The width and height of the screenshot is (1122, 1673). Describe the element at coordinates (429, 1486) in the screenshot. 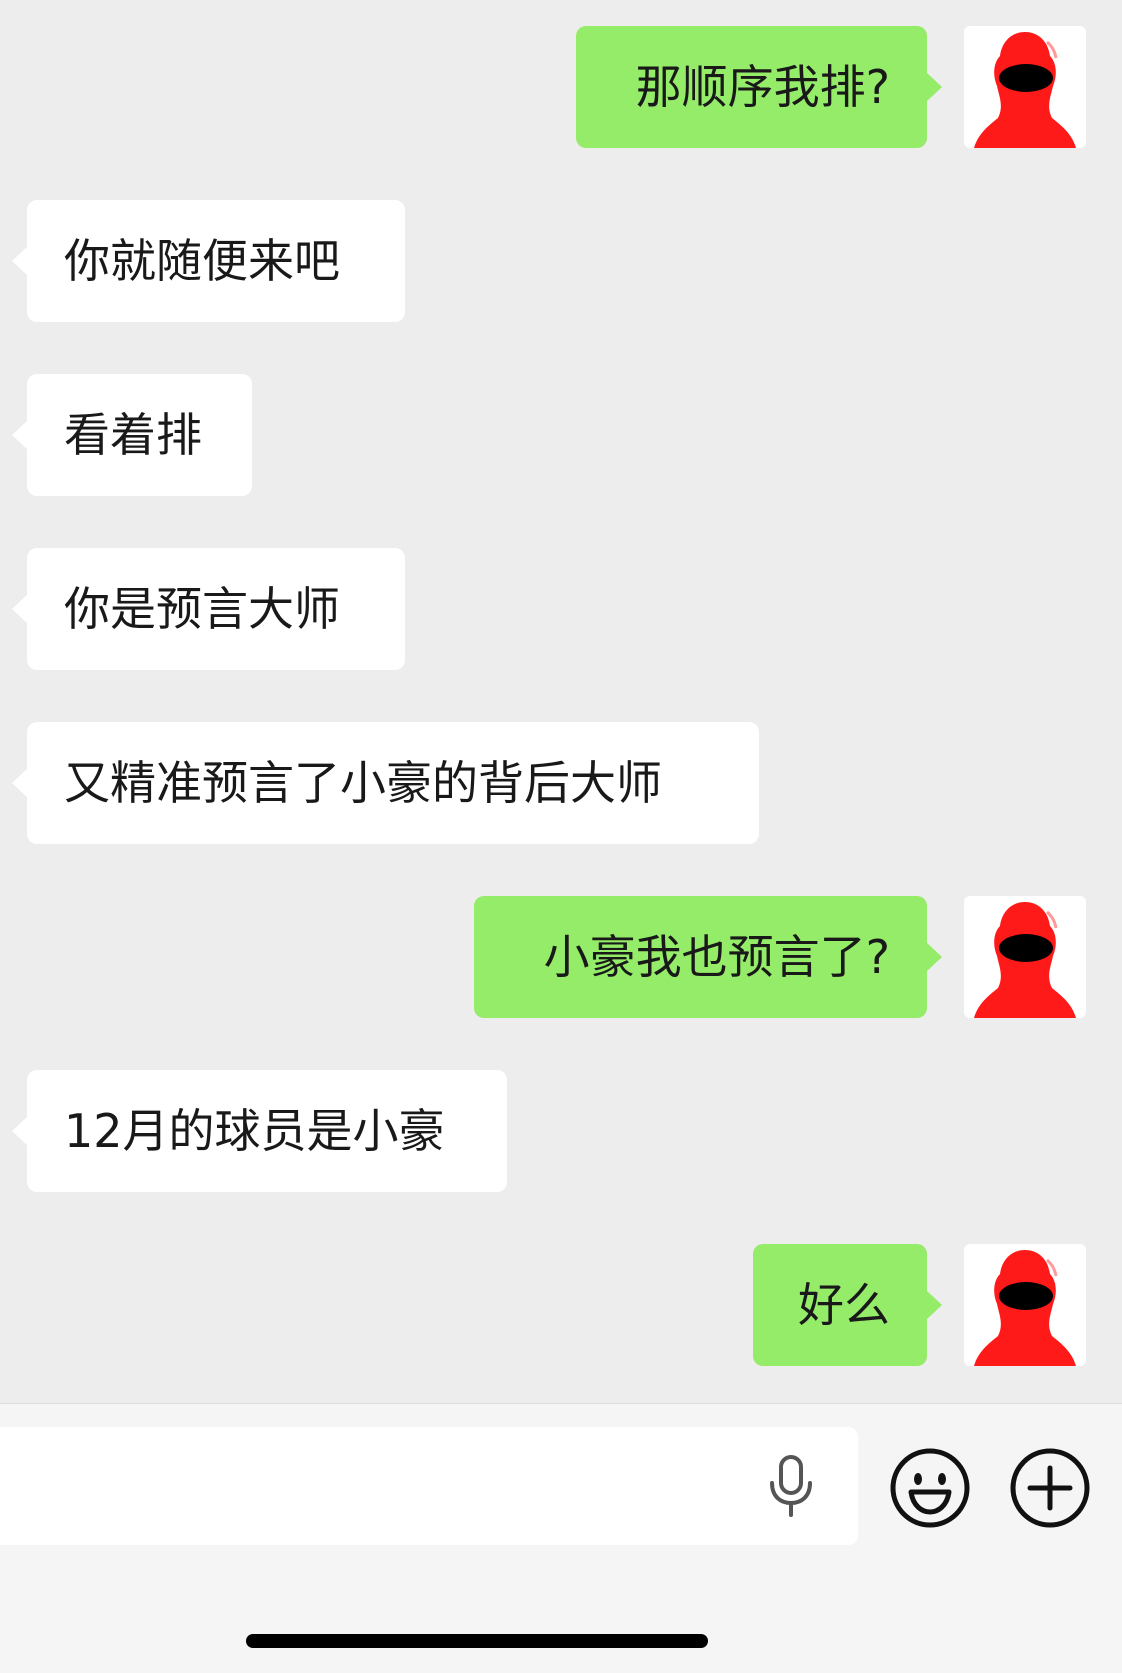

I see `message-input` at that location.